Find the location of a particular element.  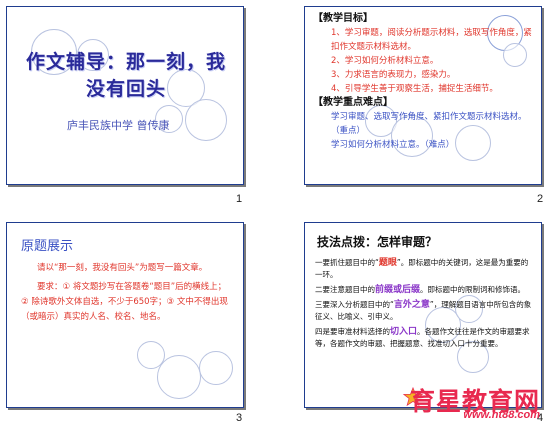

goal-heading: 【教学目标】 is located at coordinates (343, 18).